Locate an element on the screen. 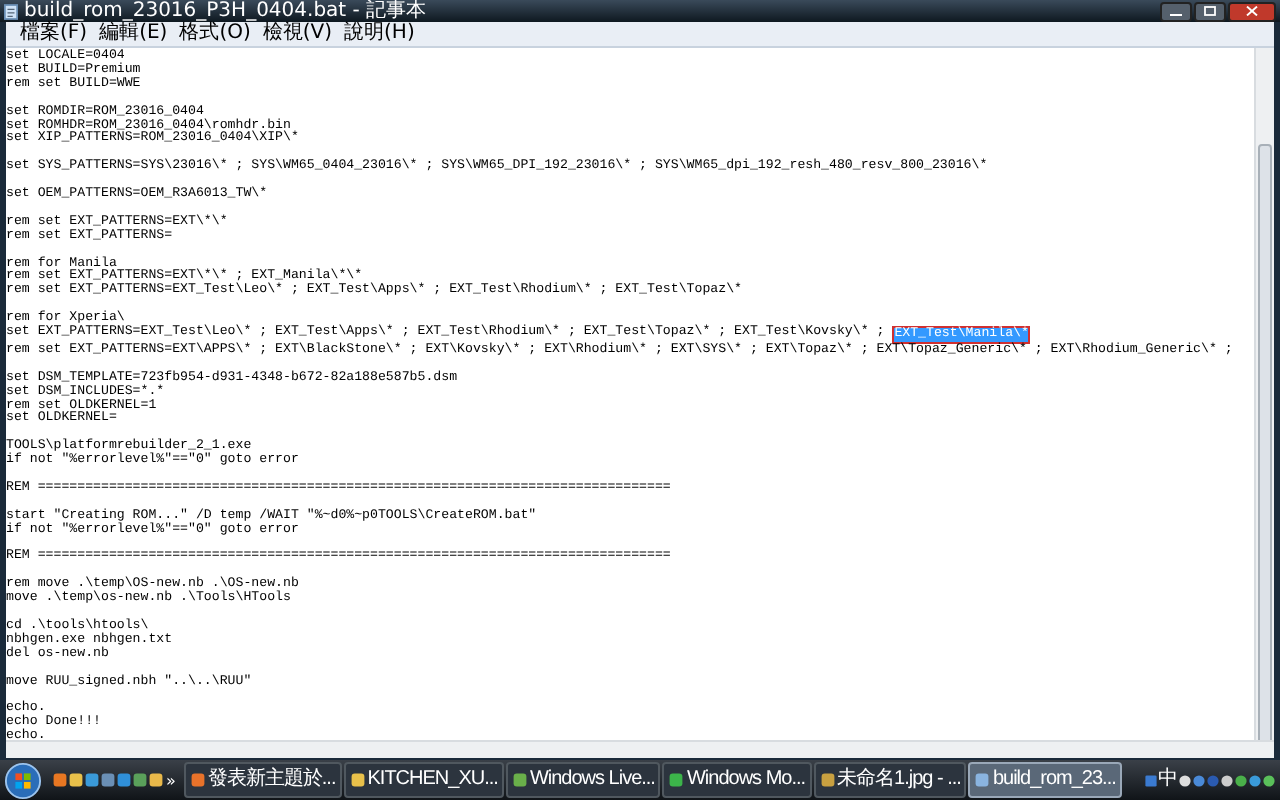 This screenshot has width=1280, height=800. vertical-scrollbar is located at coordinates (1264, 394).